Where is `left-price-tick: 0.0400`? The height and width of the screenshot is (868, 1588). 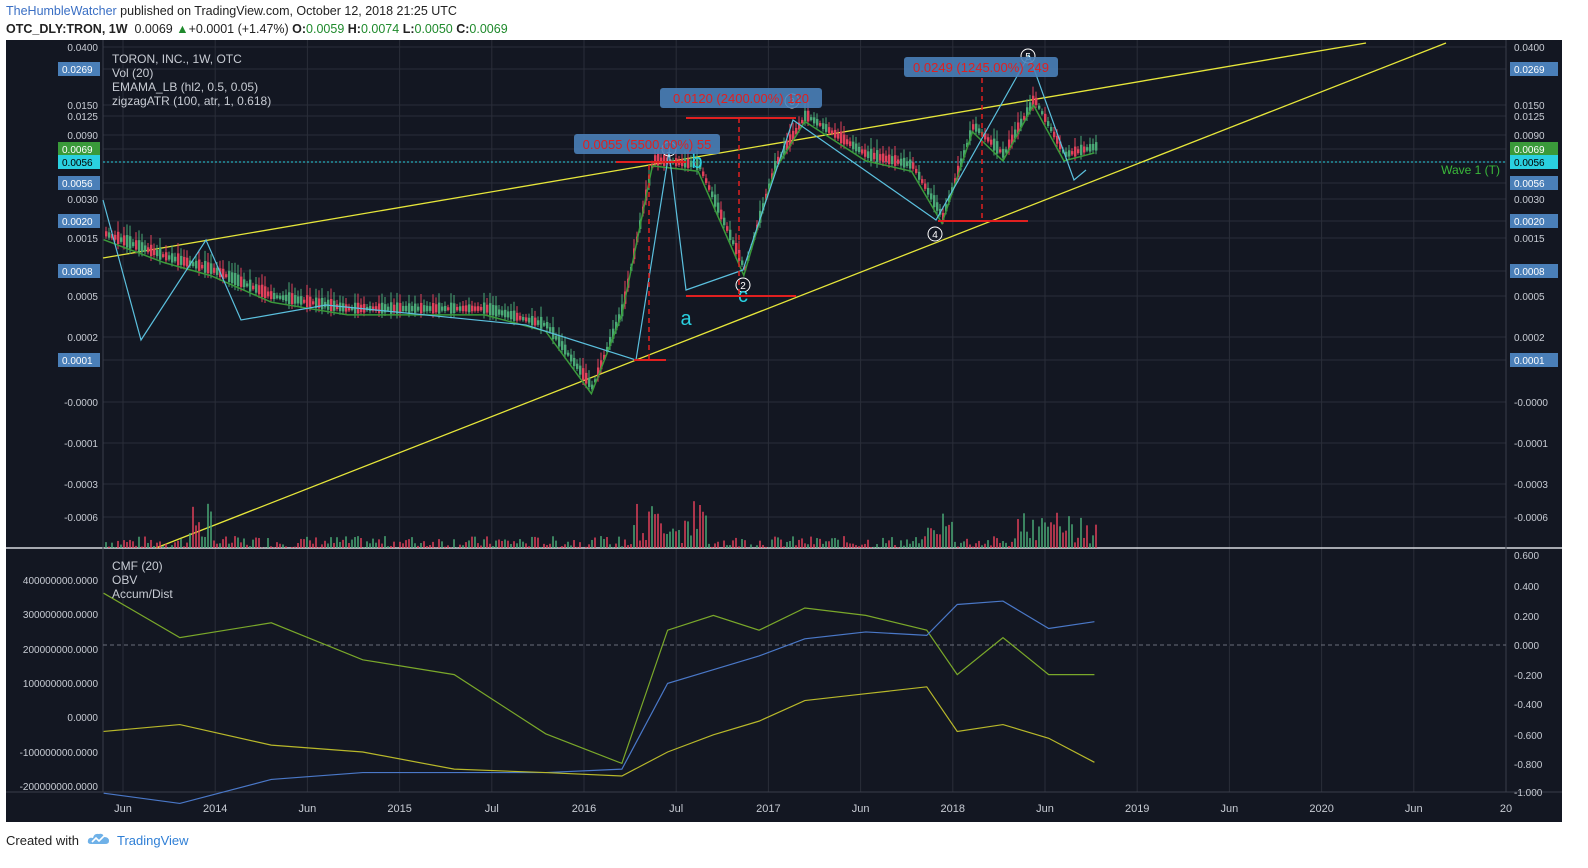 left-price-tick: 0.0400 is located at coordinates (82, 48).